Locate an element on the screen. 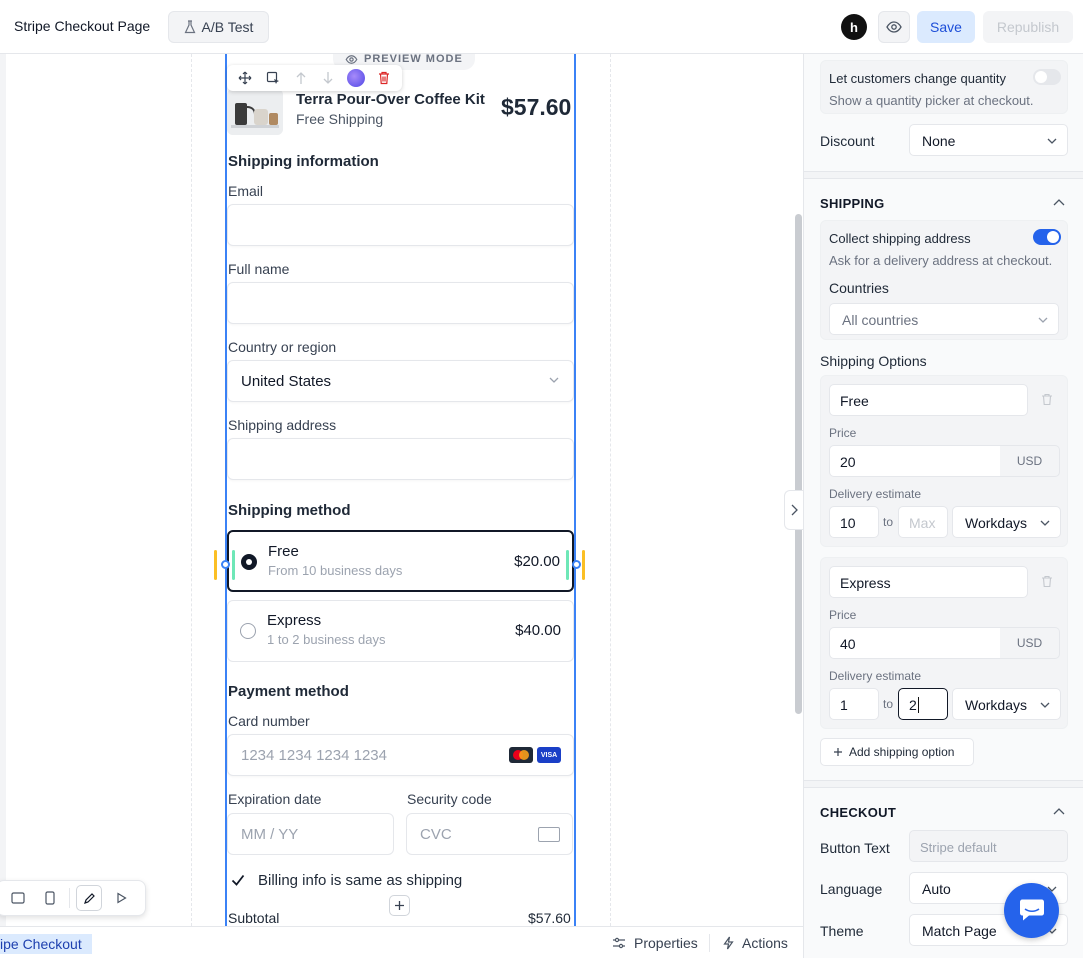  quantity-toggle is located at coordinates (1047, 77).